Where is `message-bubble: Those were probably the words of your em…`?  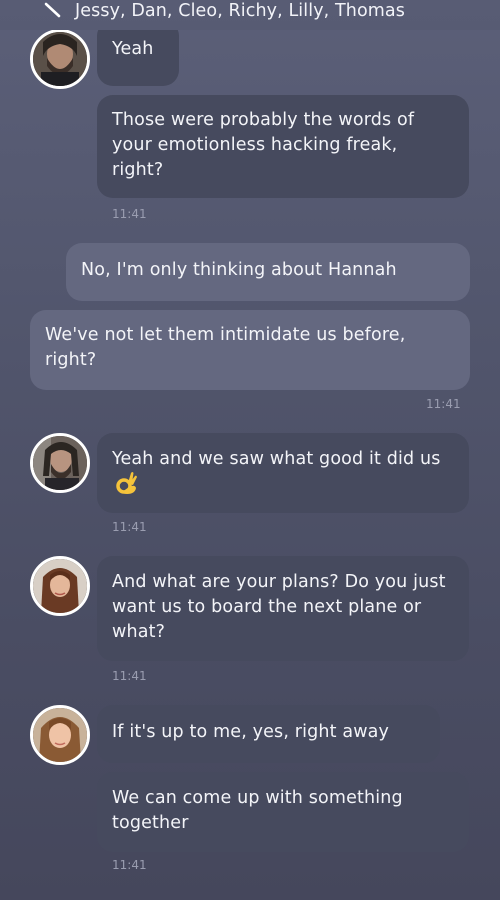 message-bubble: Those were probably the words of your em… is located at coordinates (283, 146).